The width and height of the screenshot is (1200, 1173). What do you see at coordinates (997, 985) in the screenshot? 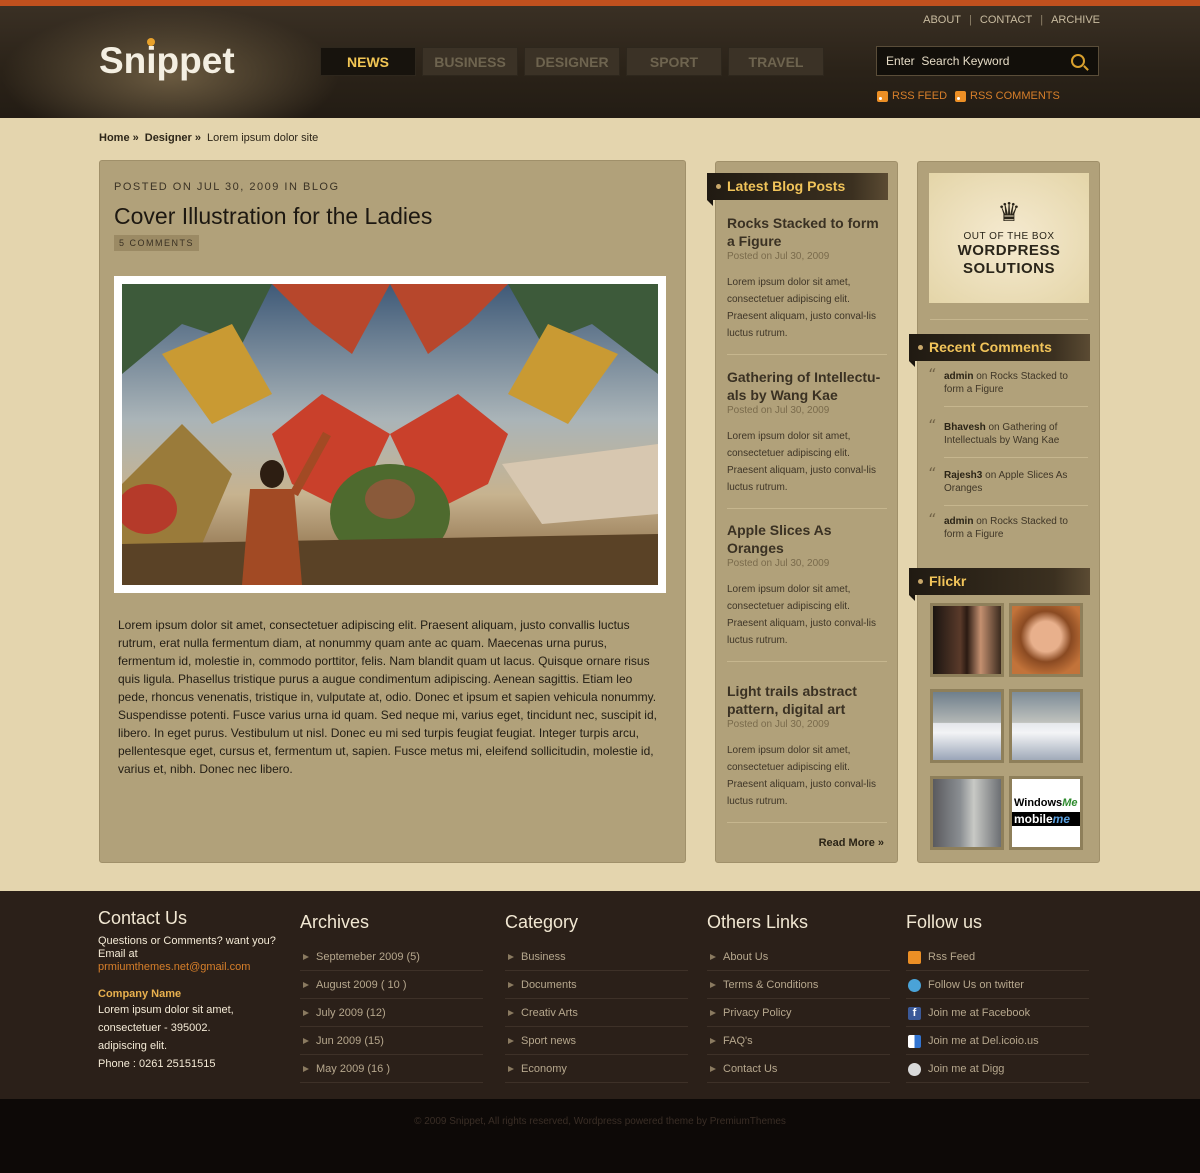
I see `follow-twitter-link: Follow Us on twitter` at bounding box center [997, 985].